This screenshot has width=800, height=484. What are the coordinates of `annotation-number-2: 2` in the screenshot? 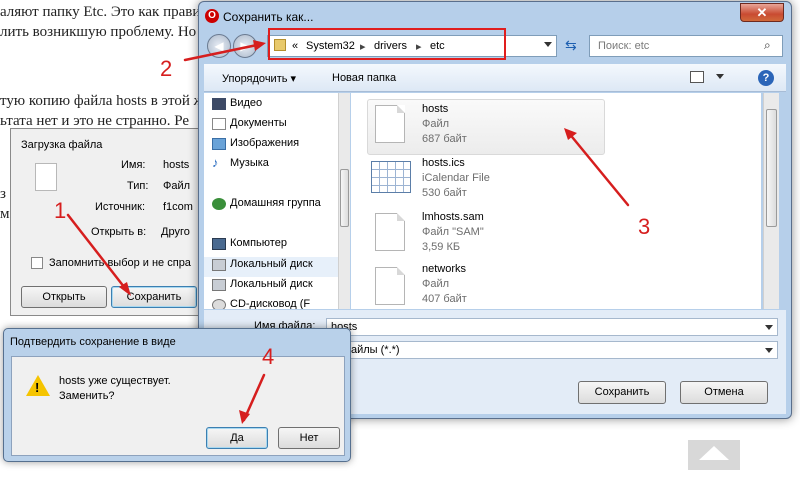 It's located at (166, 68).